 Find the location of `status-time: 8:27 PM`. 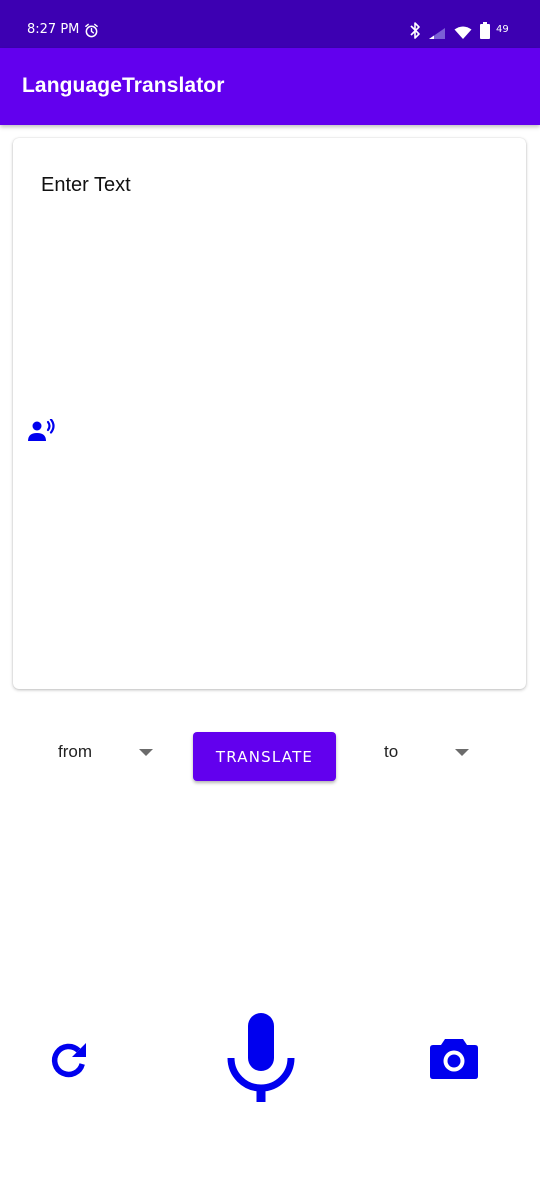

status-time: 8:27 PM is located at coordinates (53, 29).